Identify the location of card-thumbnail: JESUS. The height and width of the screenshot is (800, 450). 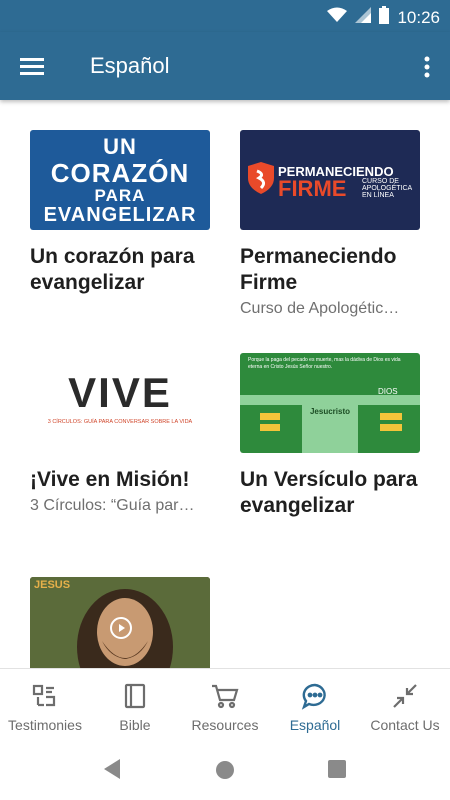
(120, 622).